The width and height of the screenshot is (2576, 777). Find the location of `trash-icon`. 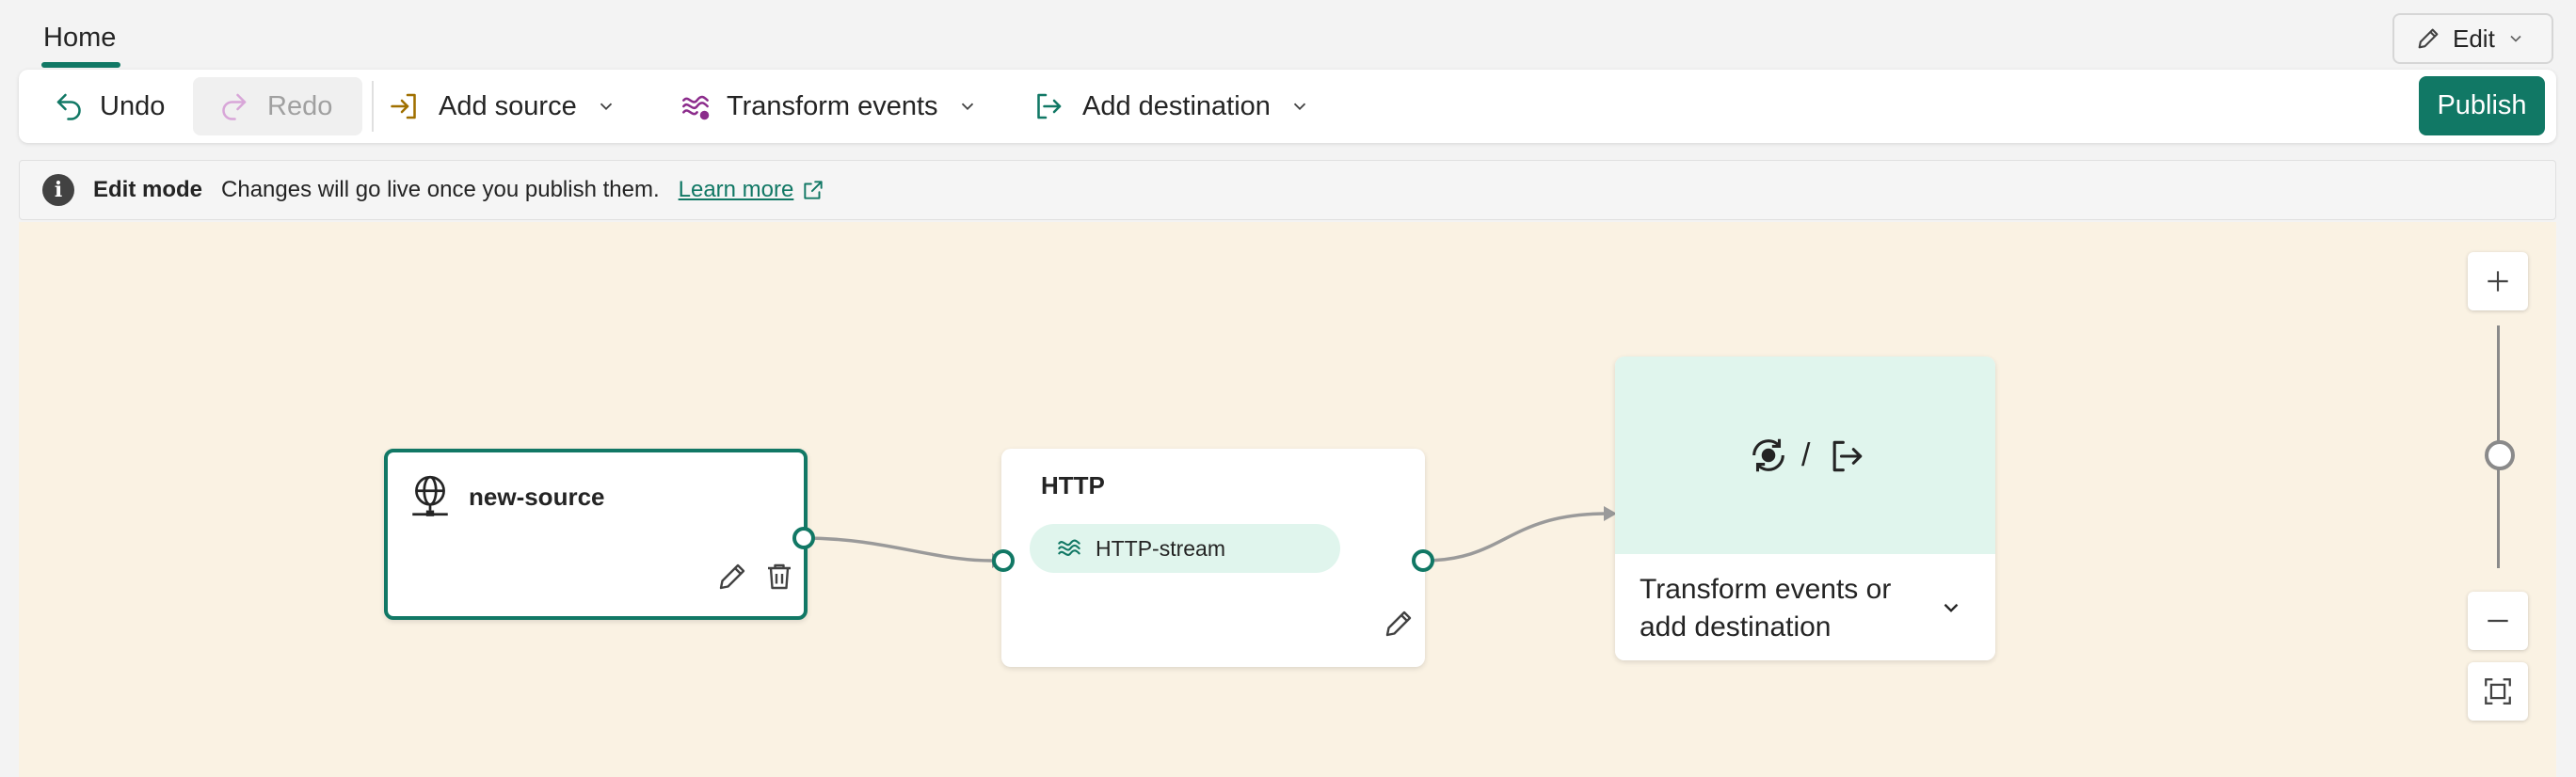

trash-icon is located at coordinates (779, 577).